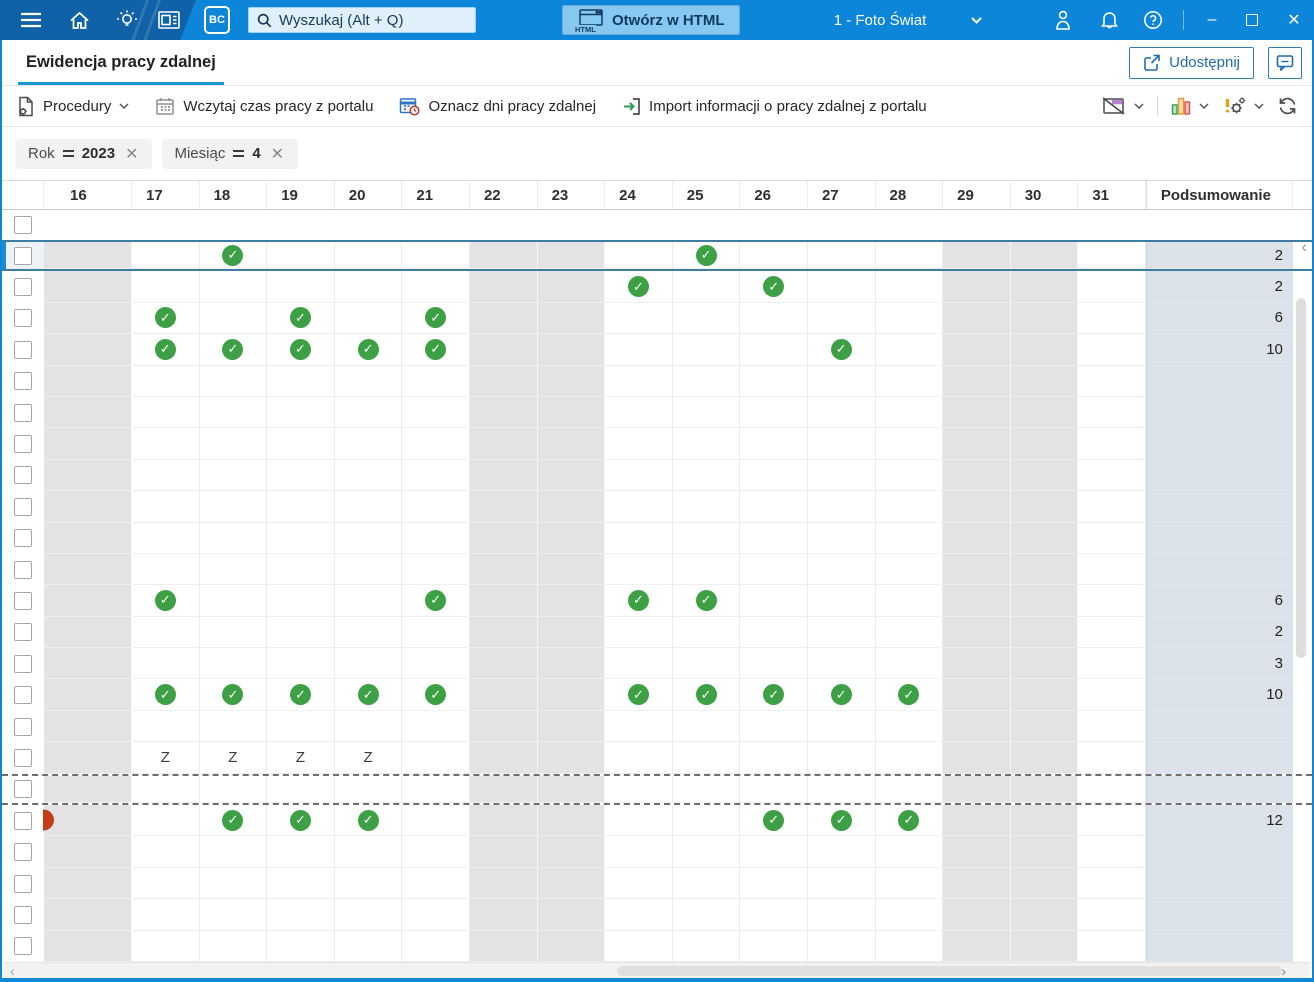  What do you see at coordinates (166, 195) in the screenshot?
I see `day-column-header: 17` at bounding box center [166, 195].